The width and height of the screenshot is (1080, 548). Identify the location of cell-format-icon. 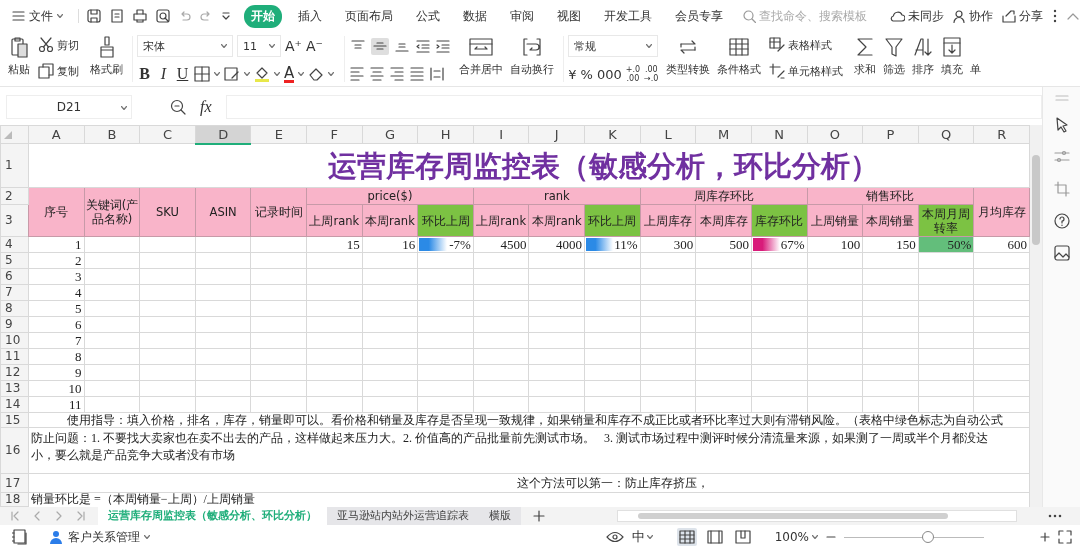
(232, 74).